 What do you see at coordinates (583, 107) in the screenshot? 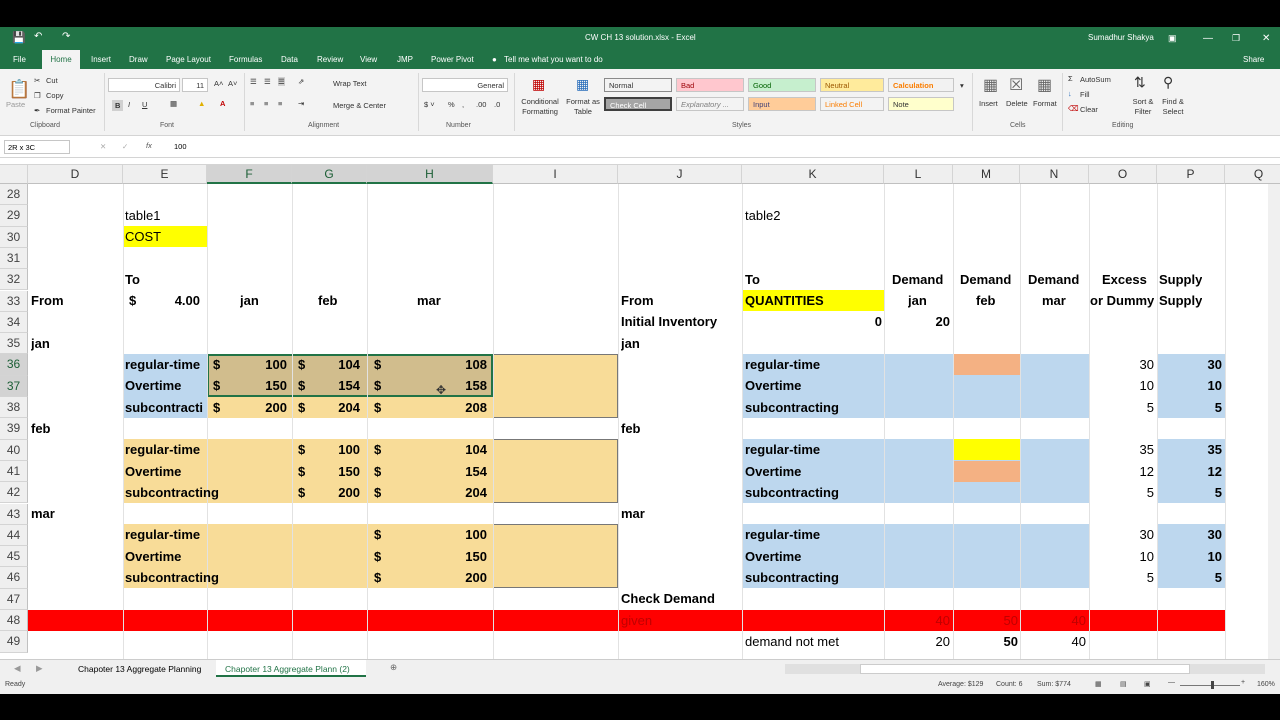
I see `format-as-table-button: Format as Table` at bounding box center [583, 107].